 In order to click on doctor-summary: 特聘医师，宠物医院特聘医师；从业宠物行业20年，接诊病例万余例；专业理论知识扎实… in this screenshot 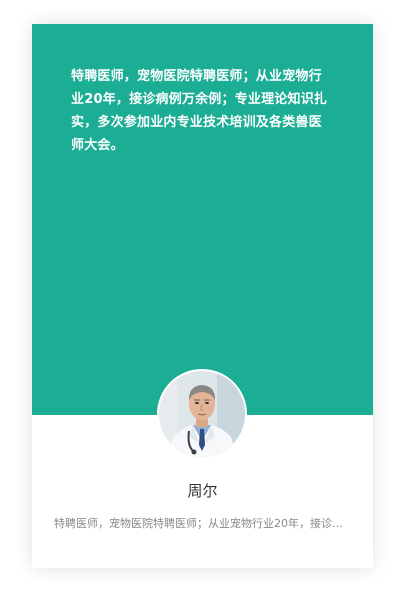, I will do `click(203, 523)`.